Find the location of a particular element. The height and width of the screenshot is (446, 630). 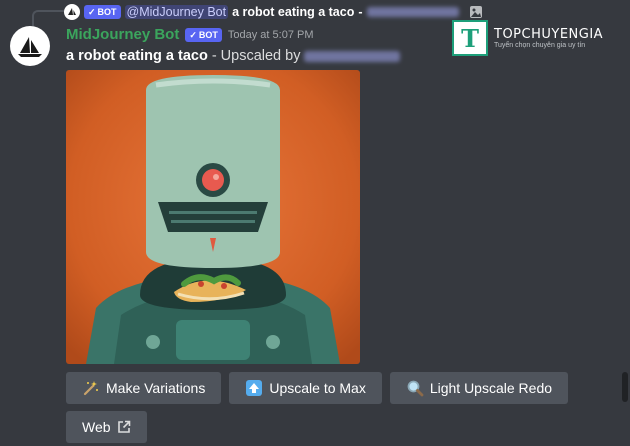

web-link-button: Web is located at coordinates (106, 427).